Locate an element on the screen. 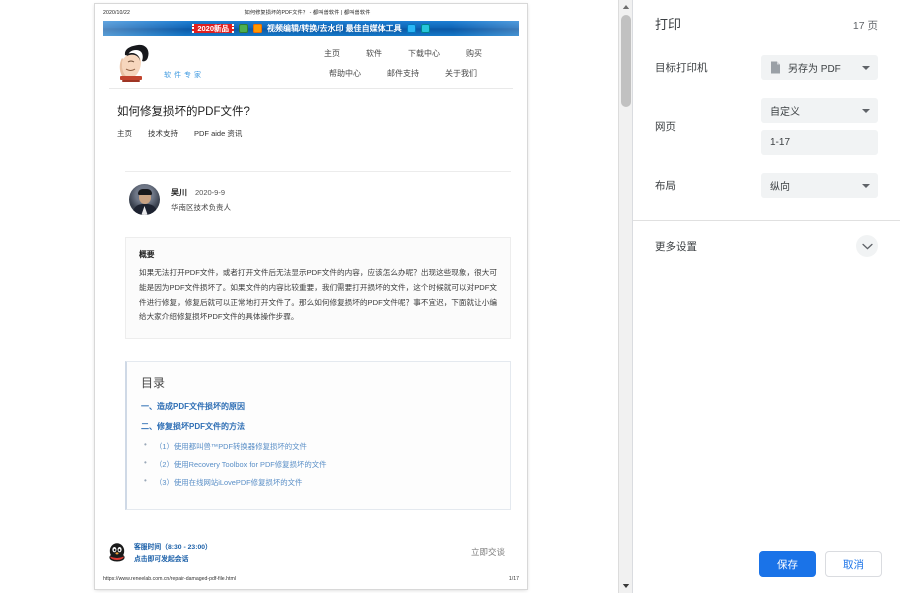 The height and width of the screenshot is (593, 900). breadcrumb-tech-support: 技术支持 is located at coordinates (163, 133).